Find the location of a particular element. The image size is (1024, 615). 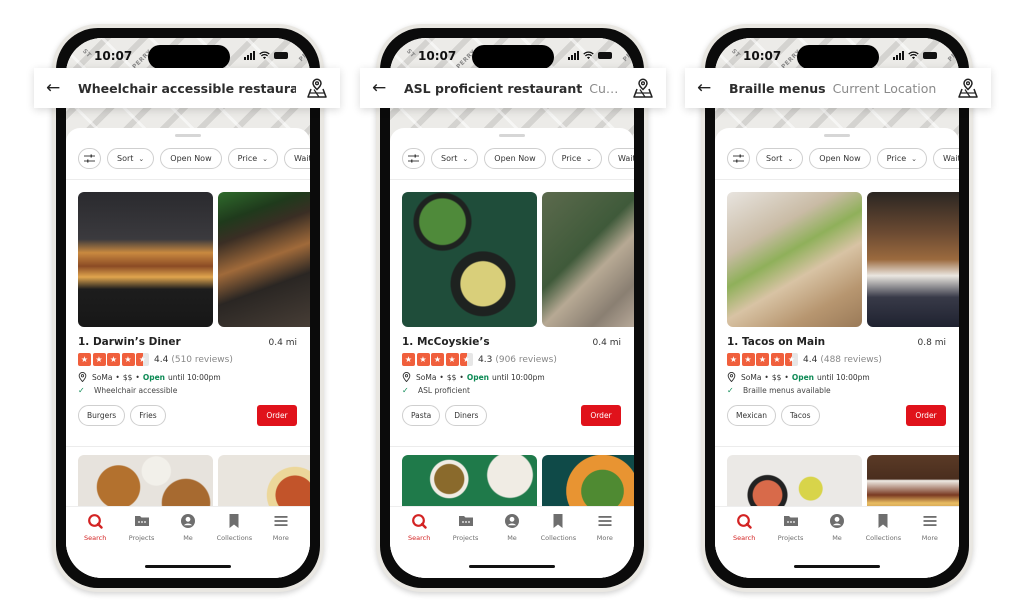

dynamic-island is located at coordinates (513, 57).